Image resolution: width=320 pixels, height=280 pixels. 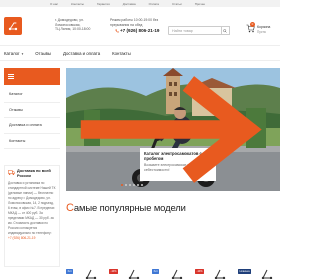 What do you see at coordinates (139, 30) in the screenshot?
I see `phone-number: +7 (926) 806-21-19` at bounding box center [139, 30].